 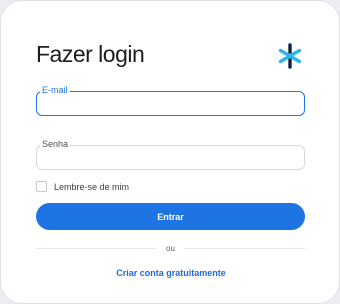 I want to click on remember-me-checkbox, so click(x=41, y=186).